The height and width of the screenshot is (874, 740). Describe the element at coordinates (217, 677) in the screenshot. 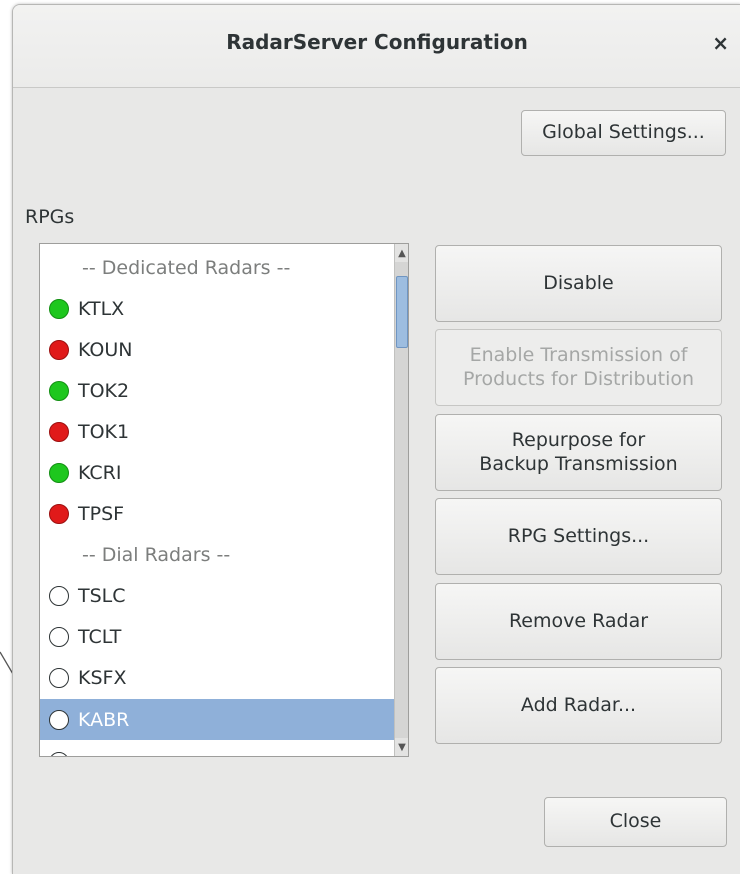

I see `list-item-ksfx: KSFX` at that location.